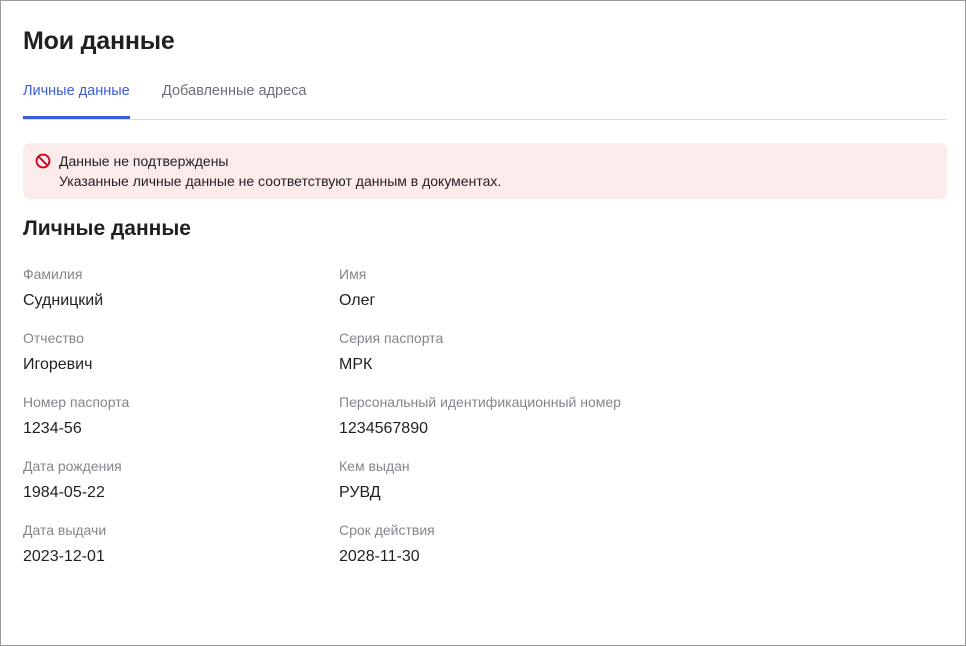 The image size is (966, 646). I want to click on field-value: МРК, so click(356, 364).